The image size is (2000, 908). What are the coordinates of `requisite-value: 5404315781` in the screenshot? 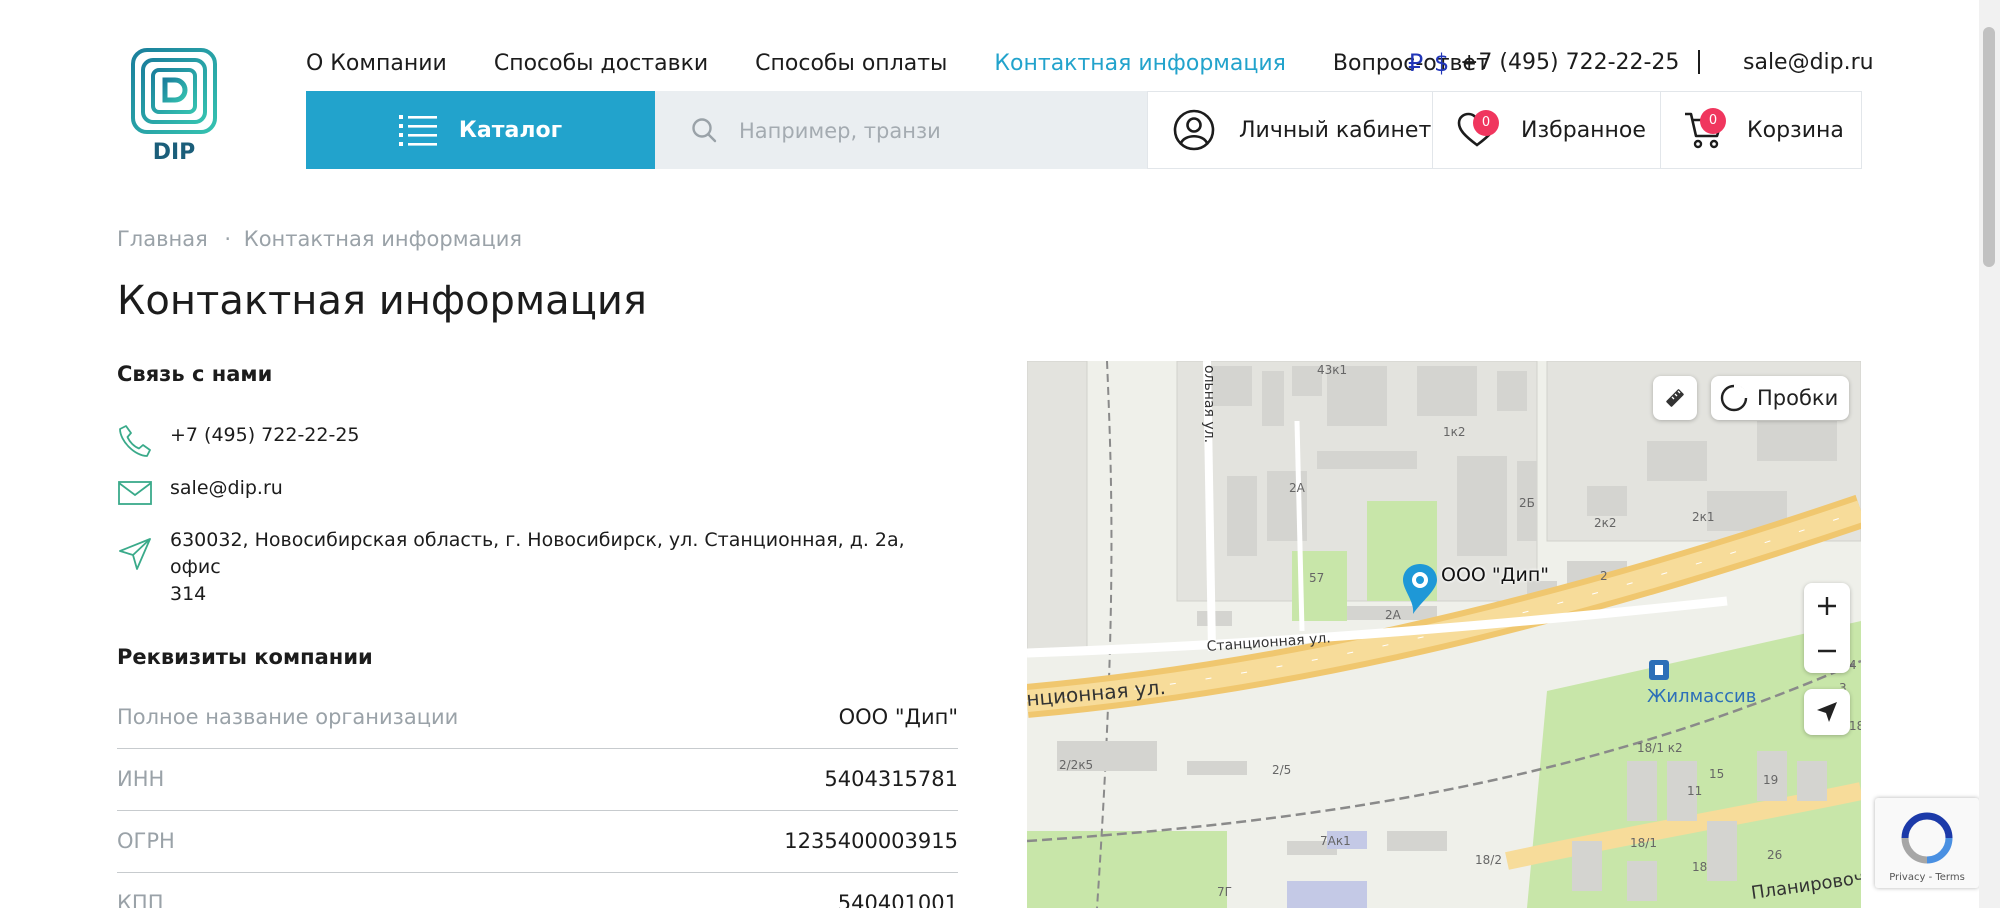 It's located at (891, 779).